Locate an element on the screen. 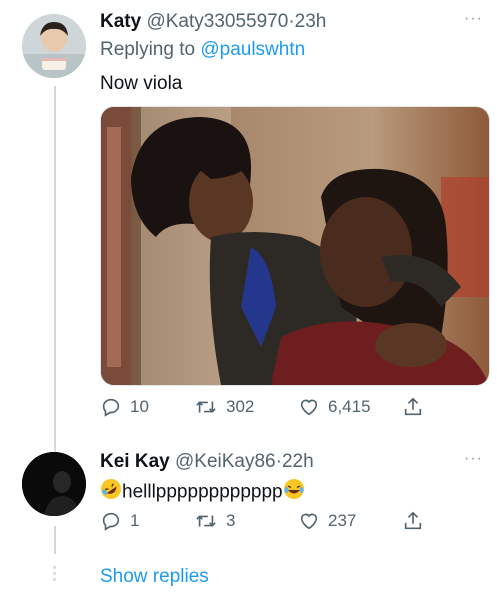 Image resolution: width=497 pixels, height=600 pixels. avatar-katy is located at coordinates (54, 46).